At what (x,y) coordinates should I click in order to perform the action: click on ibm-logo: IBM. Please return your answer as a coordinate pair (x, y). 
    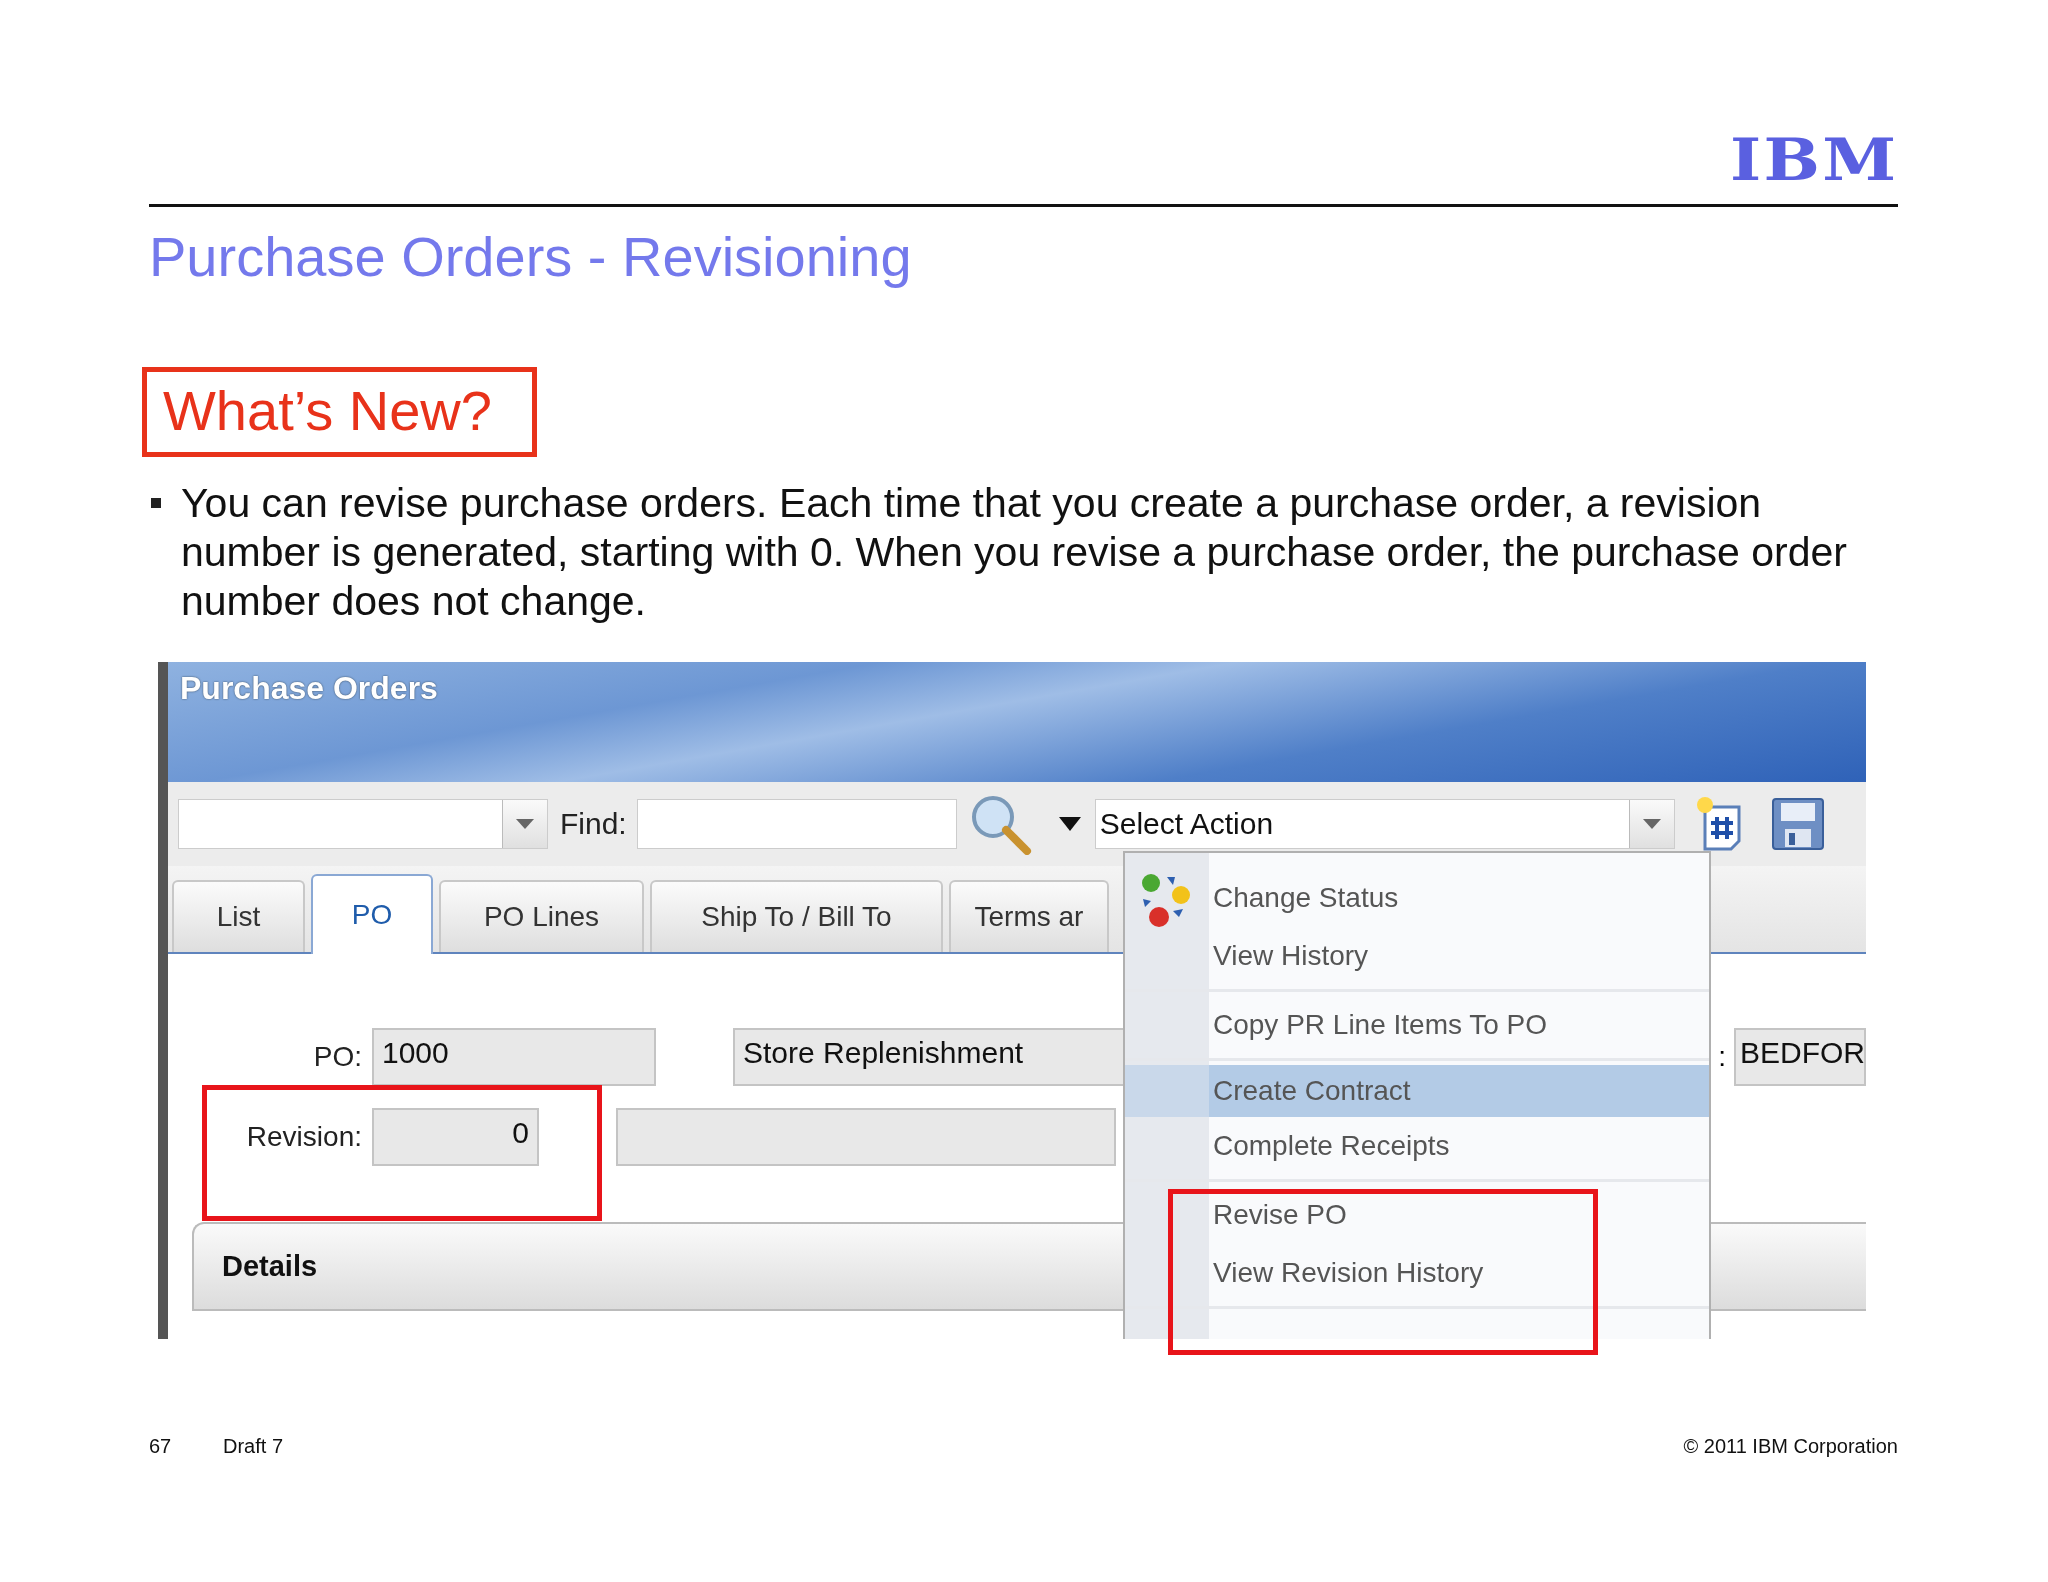
    Looking at the image, I should click on (1813, 160).